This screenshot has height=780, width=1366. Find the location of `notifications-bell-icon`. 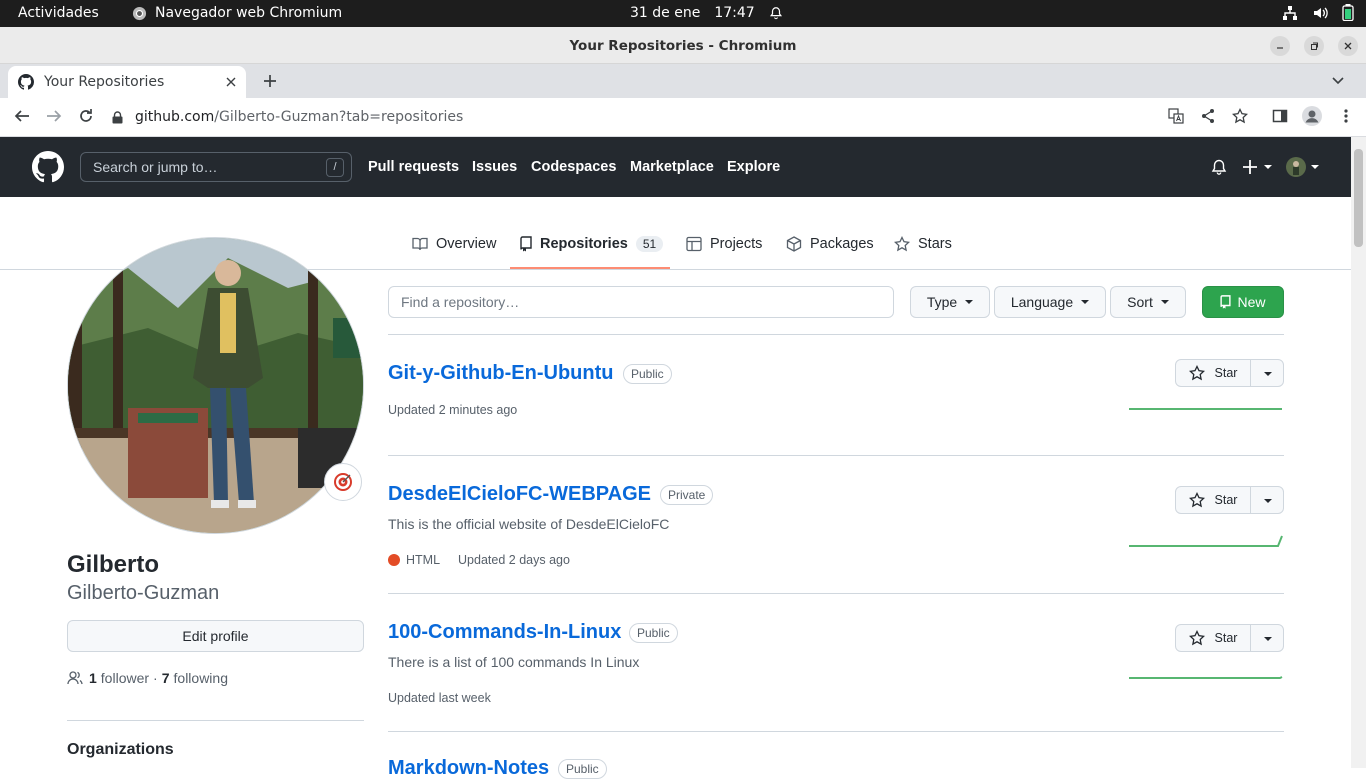

notifications-bell-icon is located at coordinates (1219, 167).